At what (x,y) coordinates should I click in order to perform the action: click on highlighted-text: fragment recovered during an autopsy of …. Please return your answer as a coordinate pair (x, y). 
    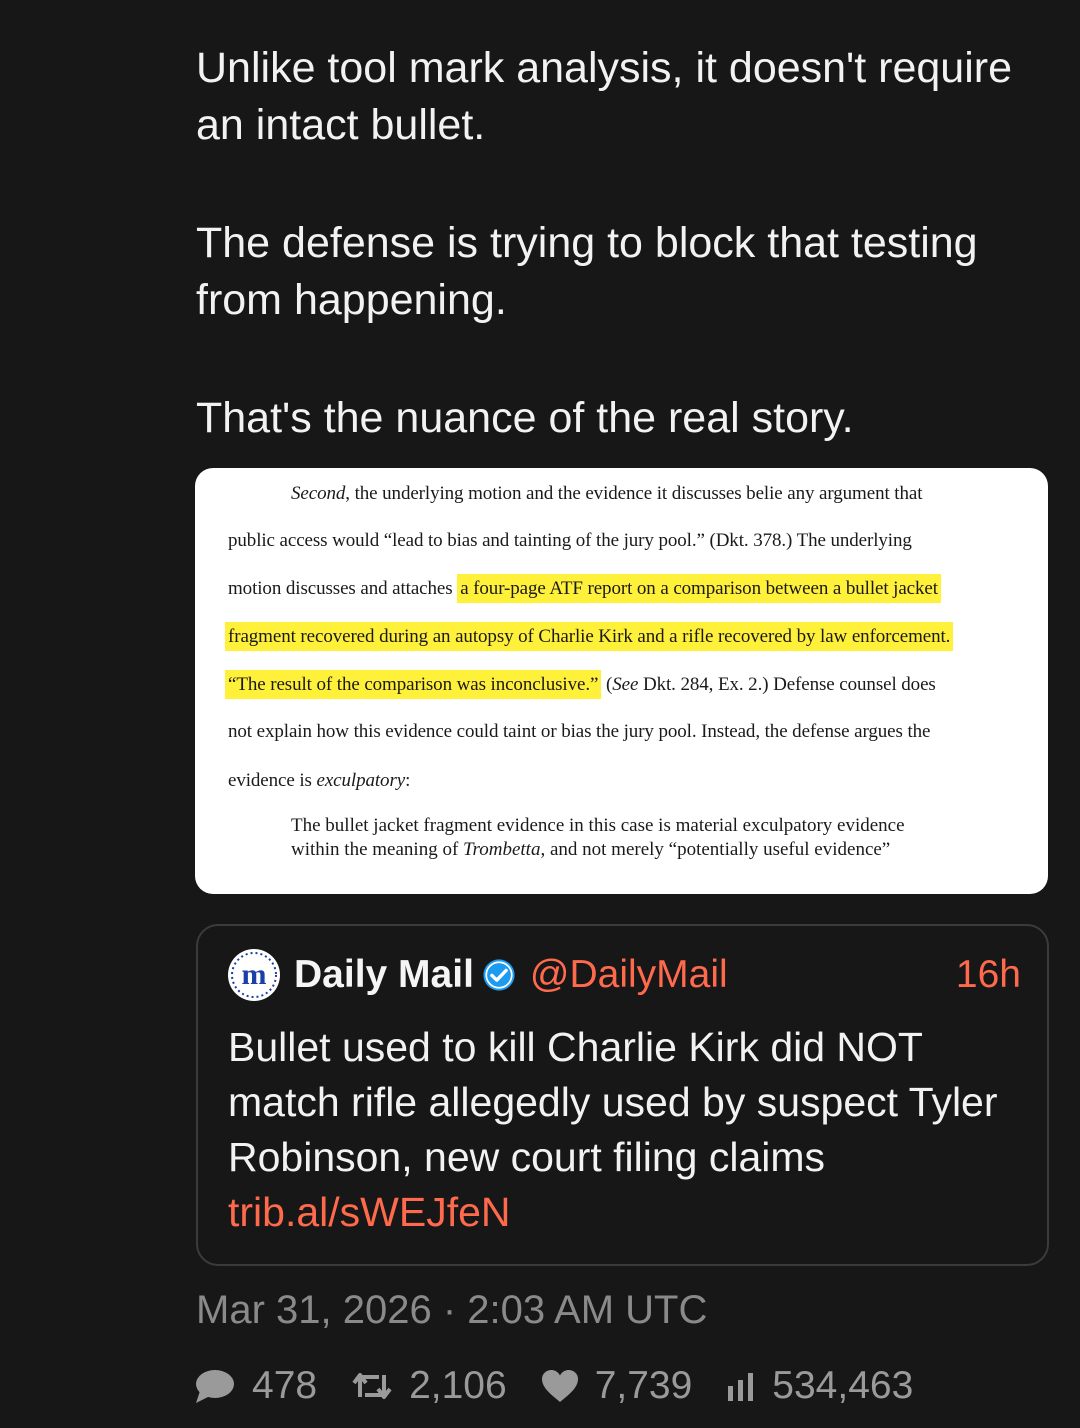
    Looking at the image, I should click on (589, 636).